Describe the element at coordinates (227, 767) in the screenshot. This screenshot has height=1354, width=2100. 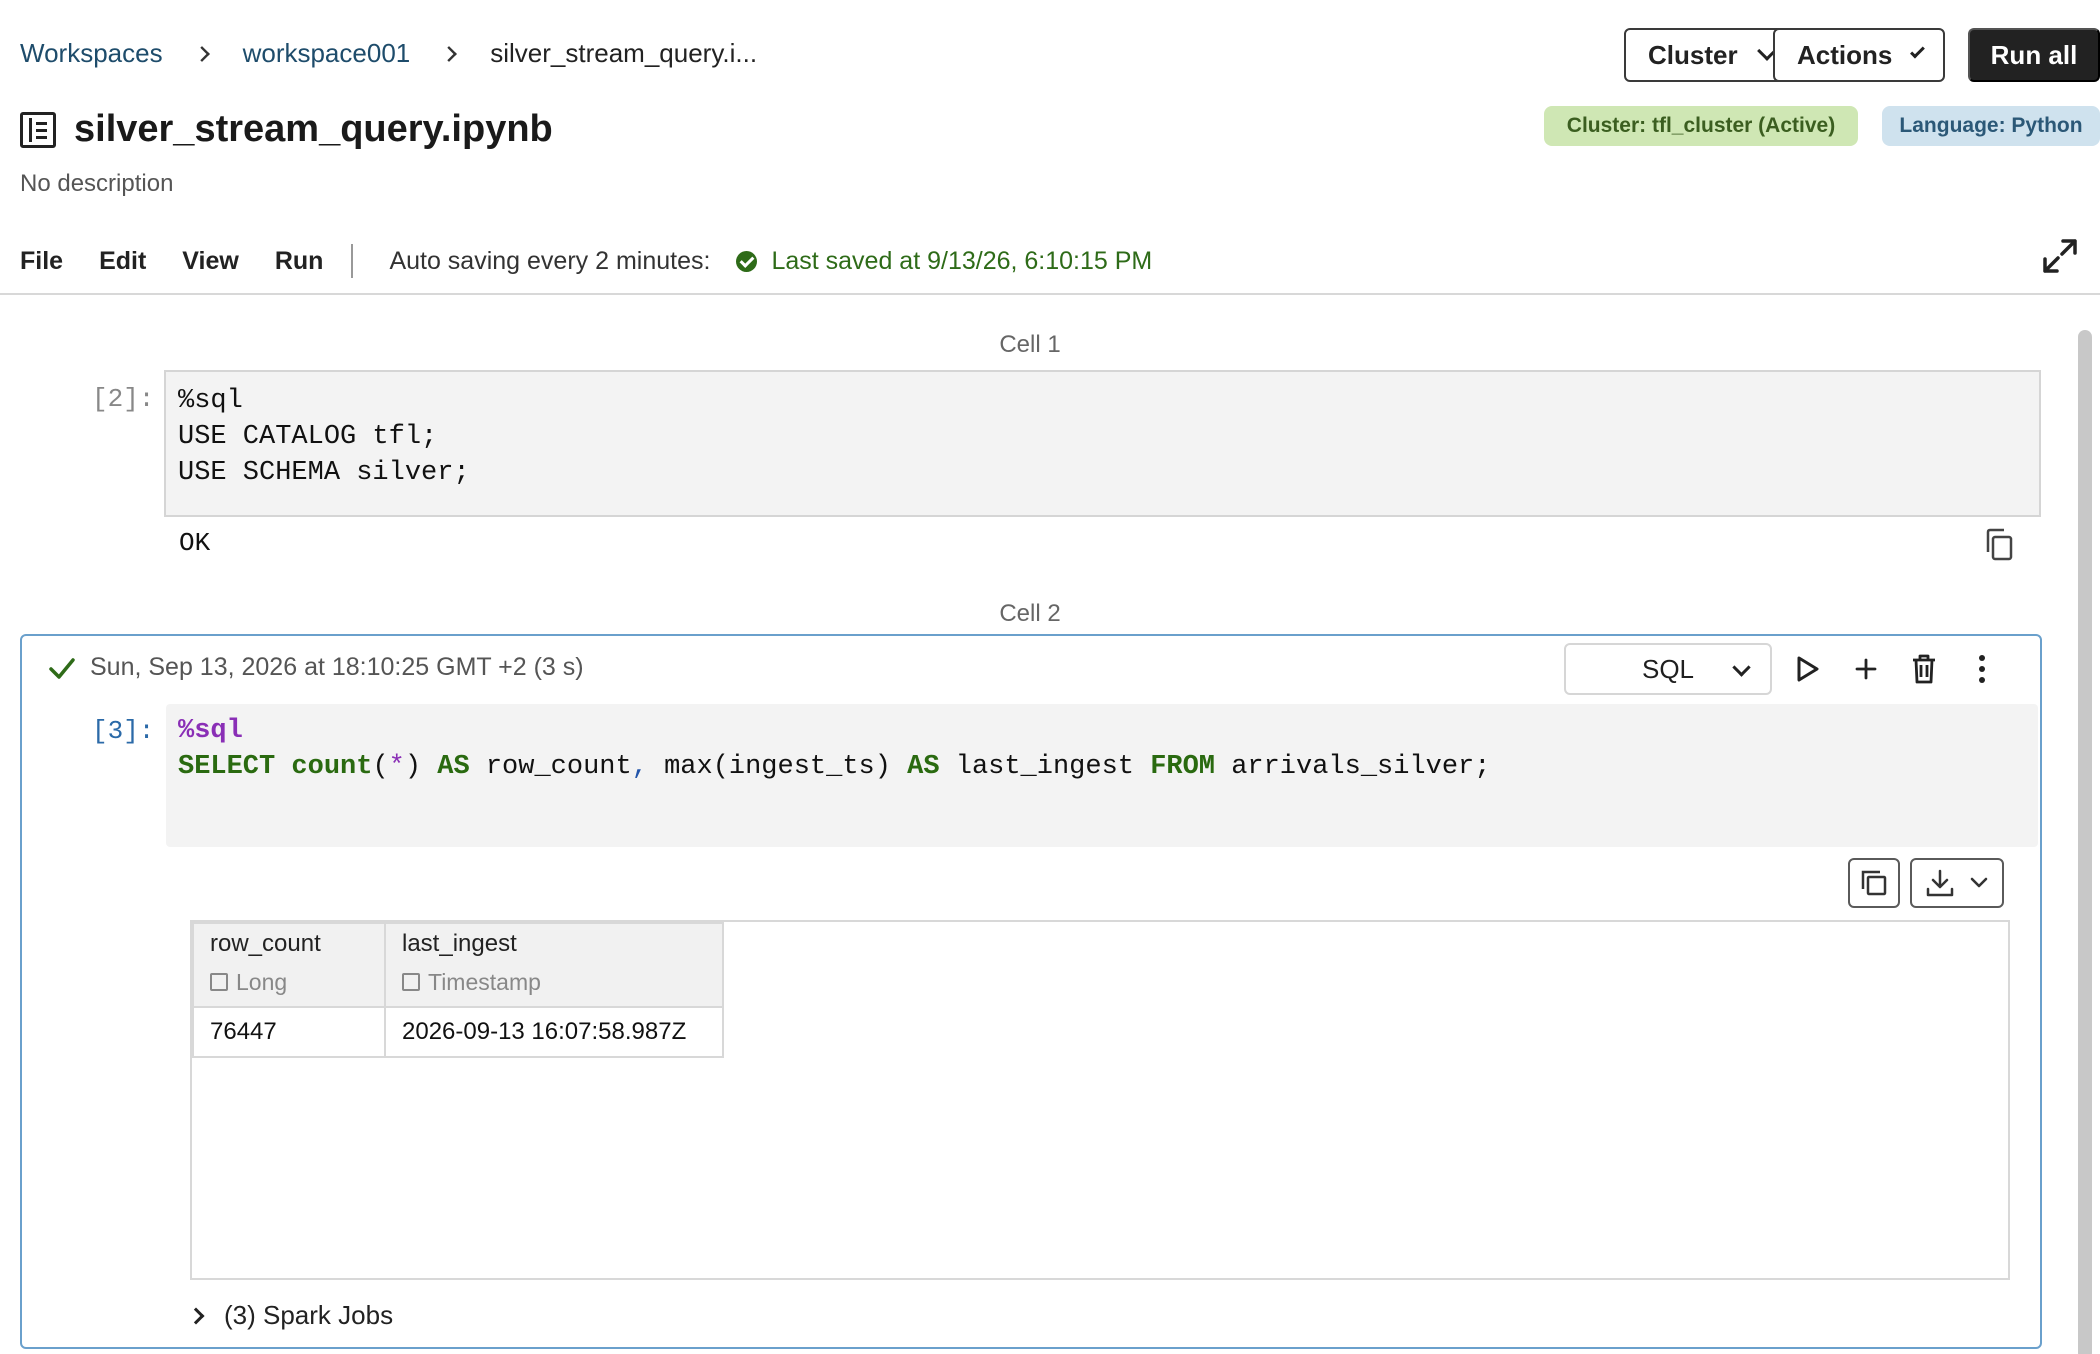
I see `code-keyword: SELECT` at that location.